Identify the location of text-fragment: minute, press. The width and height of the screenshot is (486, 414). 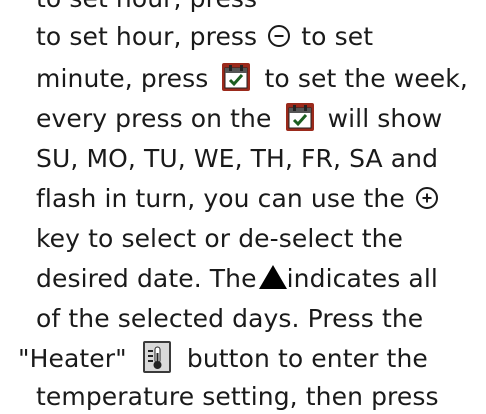
(122, 78).